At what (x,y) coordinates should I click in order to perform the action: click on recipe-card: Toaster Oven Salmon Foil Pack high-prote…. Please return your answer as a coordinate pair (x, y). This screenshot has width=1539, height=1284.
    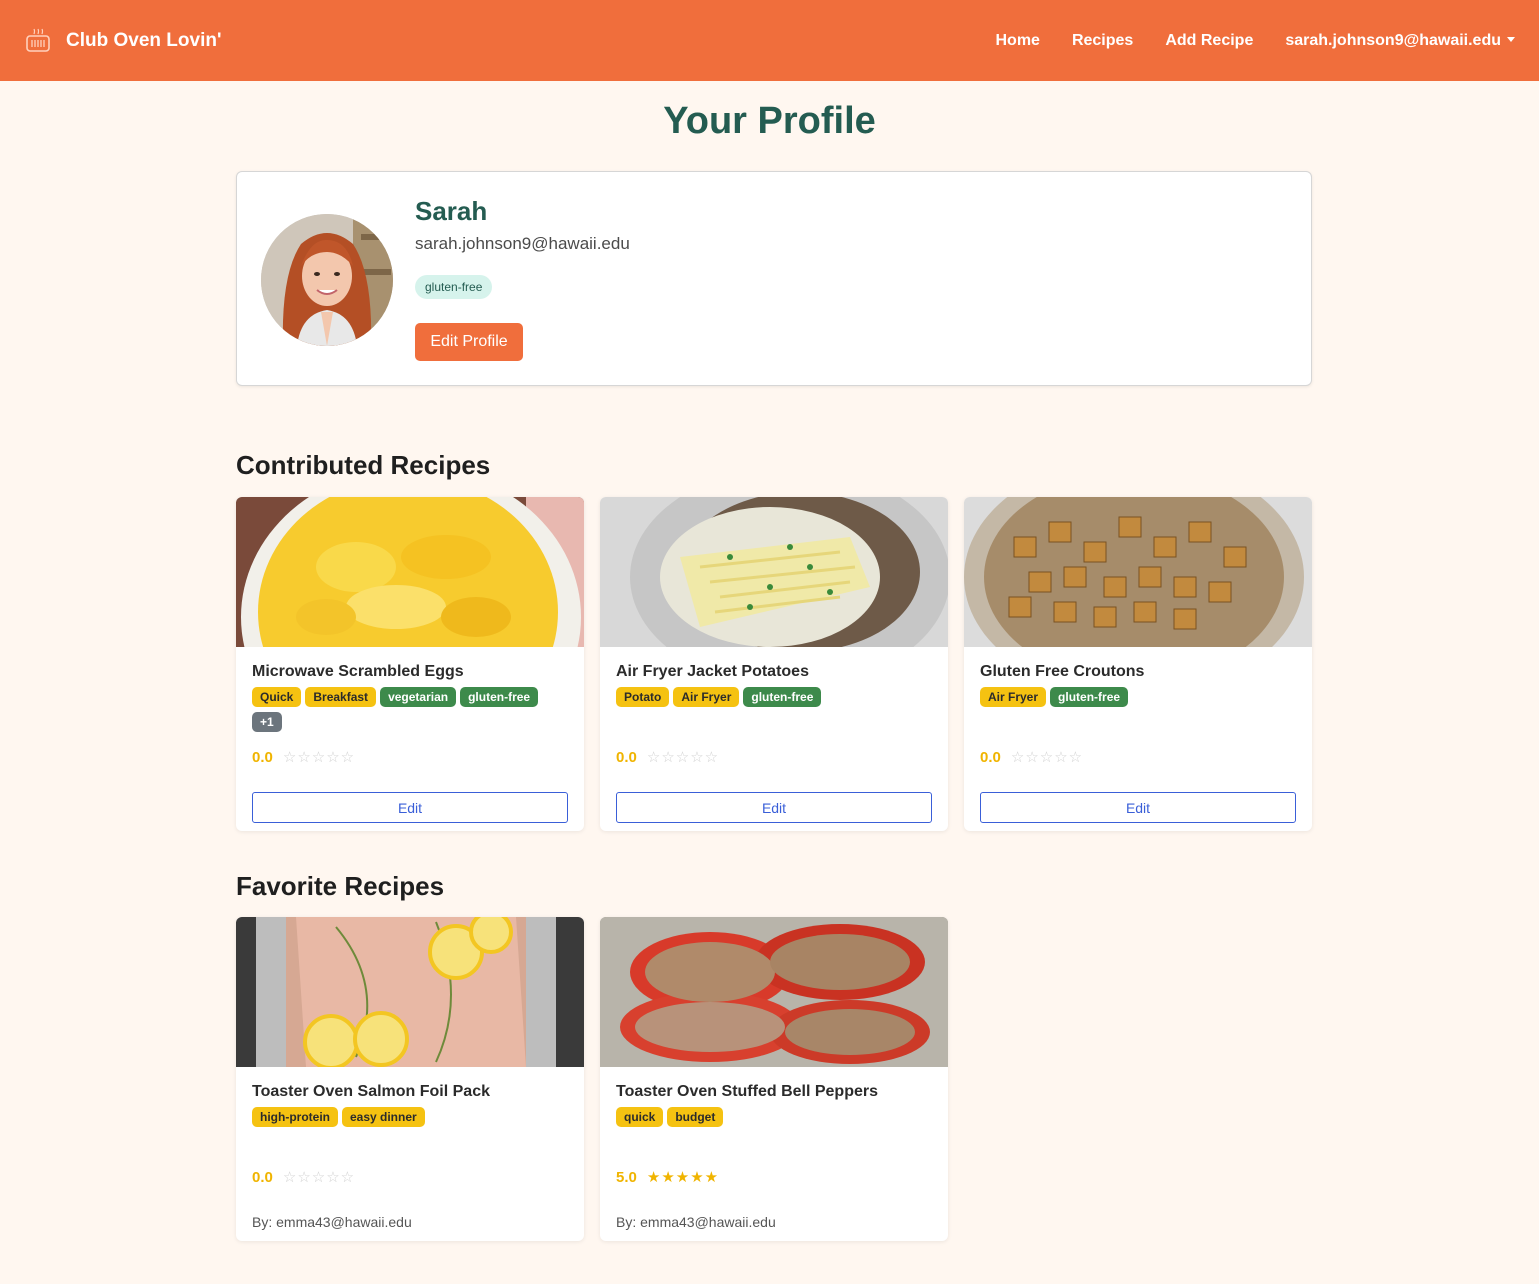
    Looking at the image, I should click on (410, 1079).